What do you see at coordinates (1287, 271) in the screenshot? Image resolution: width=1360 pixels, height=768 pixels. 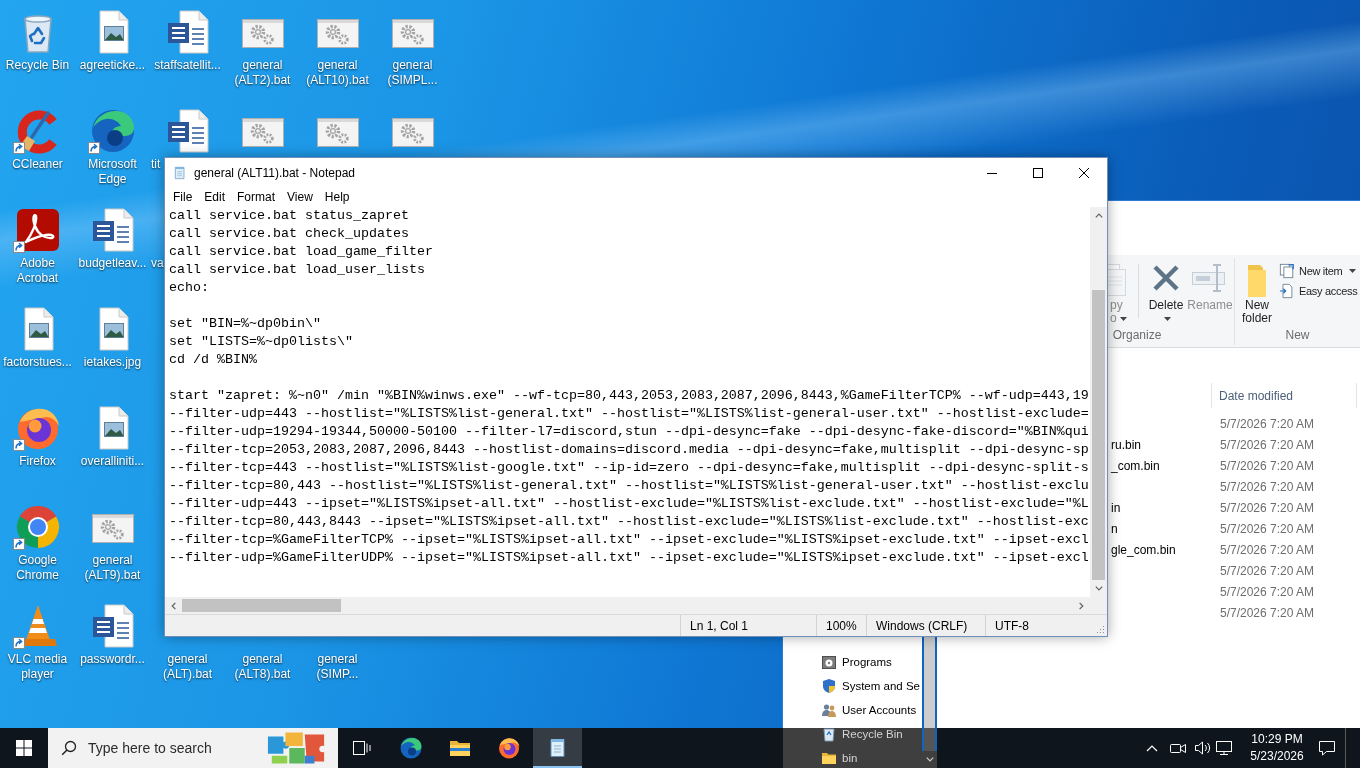 I see `pages-icon` at bounding box center [1287, 271].